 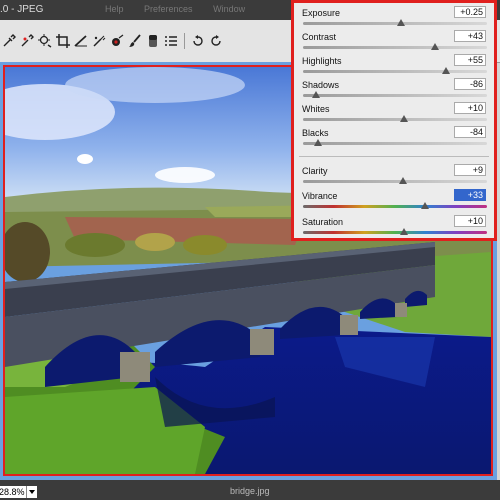 I want to click on slider-value-input: +0.25, so click(x=470, y=12).